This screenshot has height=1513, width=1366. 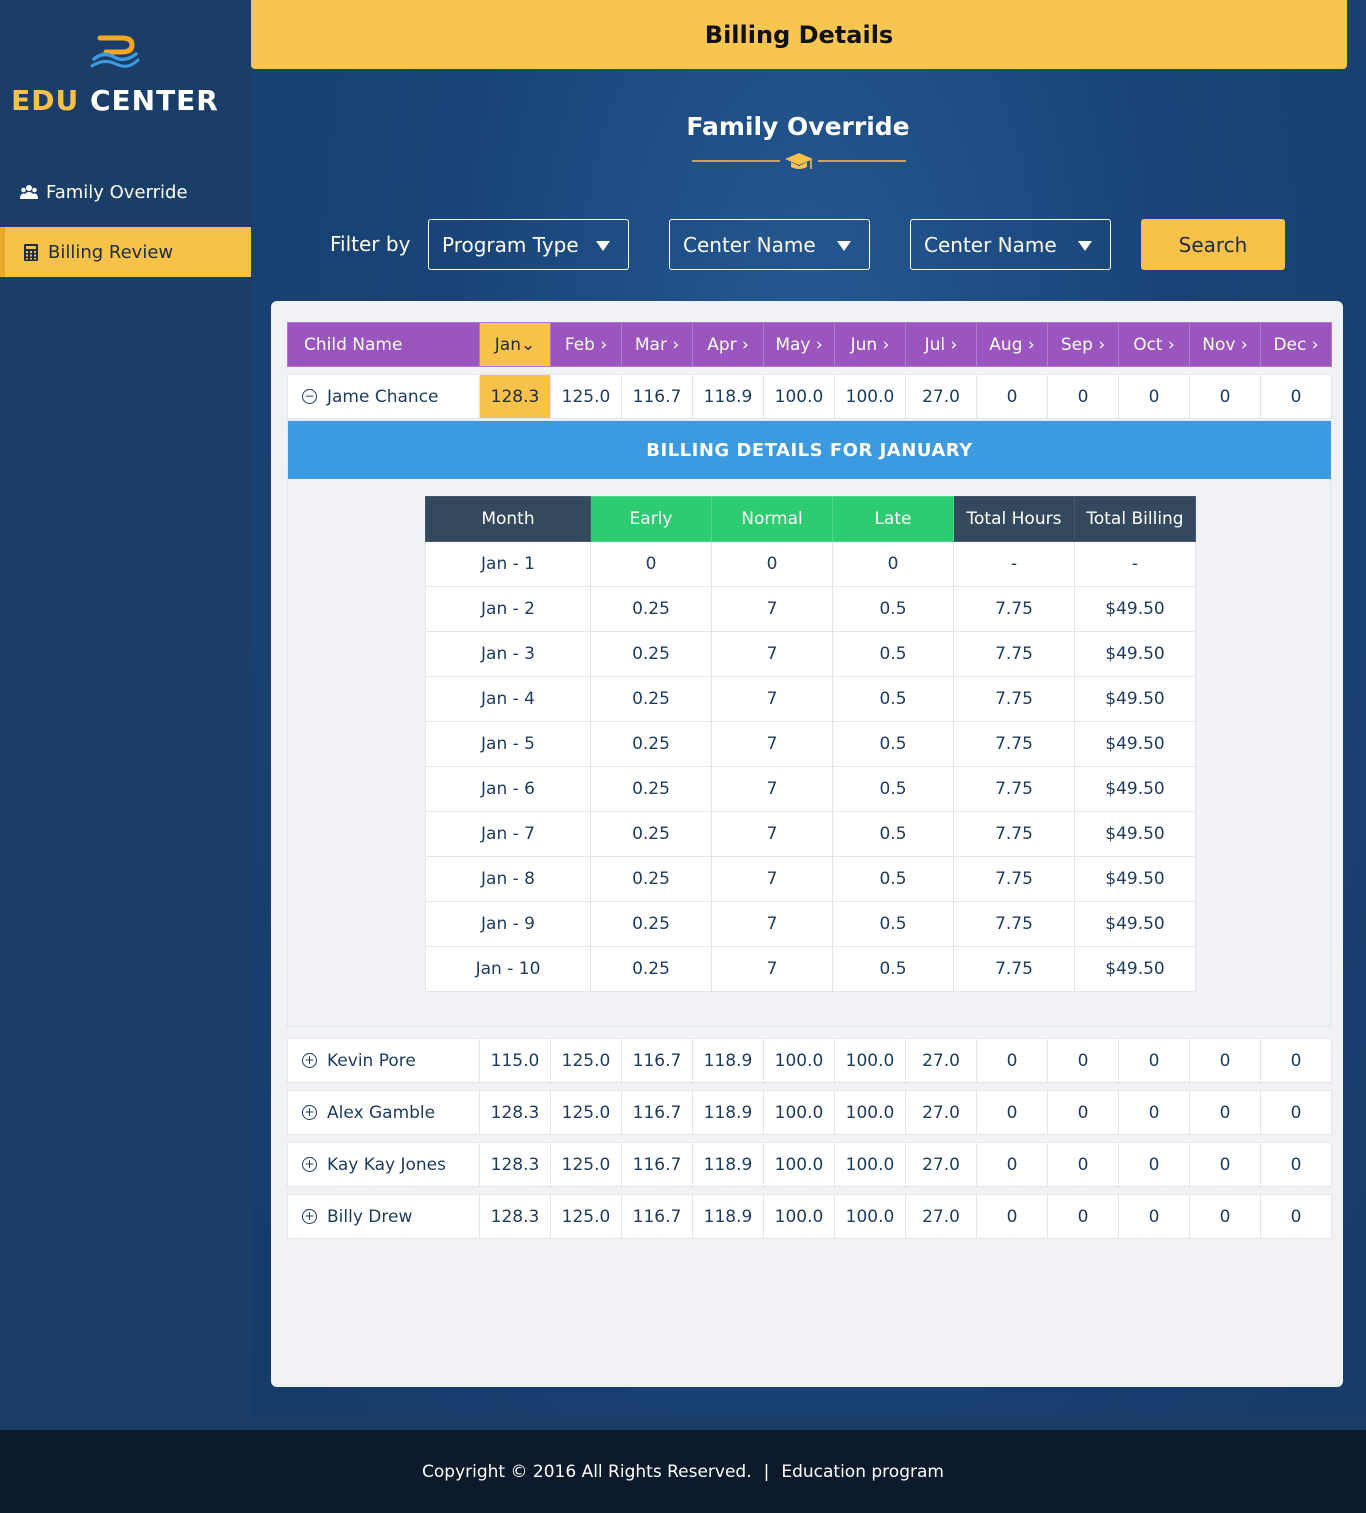 I want to click on detail-cell: 0, so click(x=893, y=564).